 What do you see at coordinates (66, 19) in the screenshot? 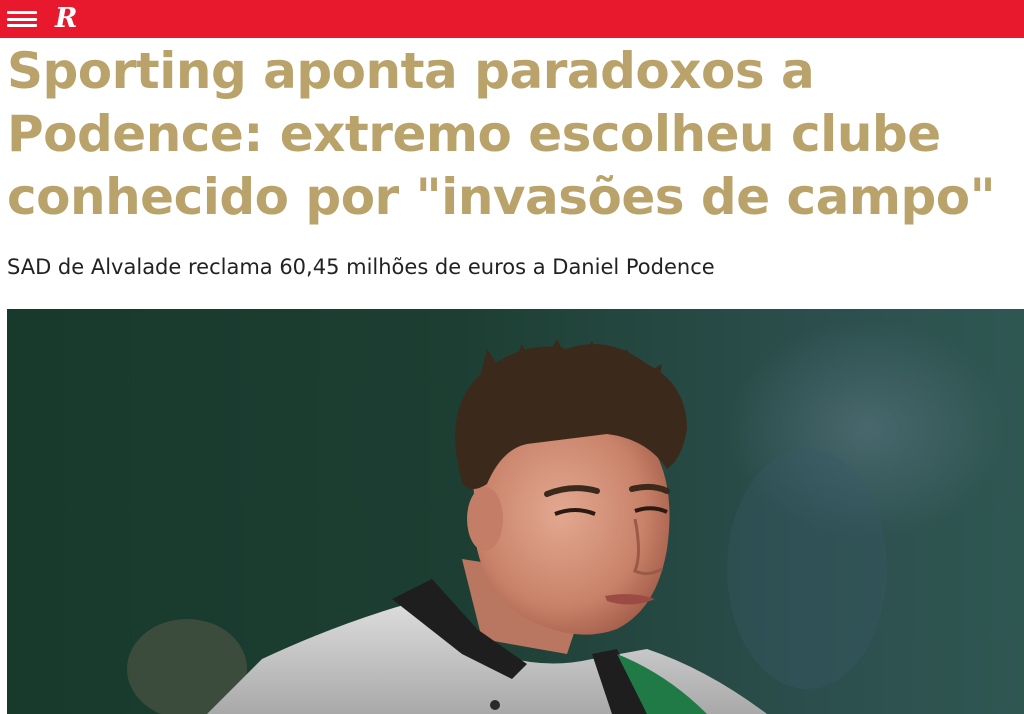
I see `site-logo: R` at bounding box center [66, 19].